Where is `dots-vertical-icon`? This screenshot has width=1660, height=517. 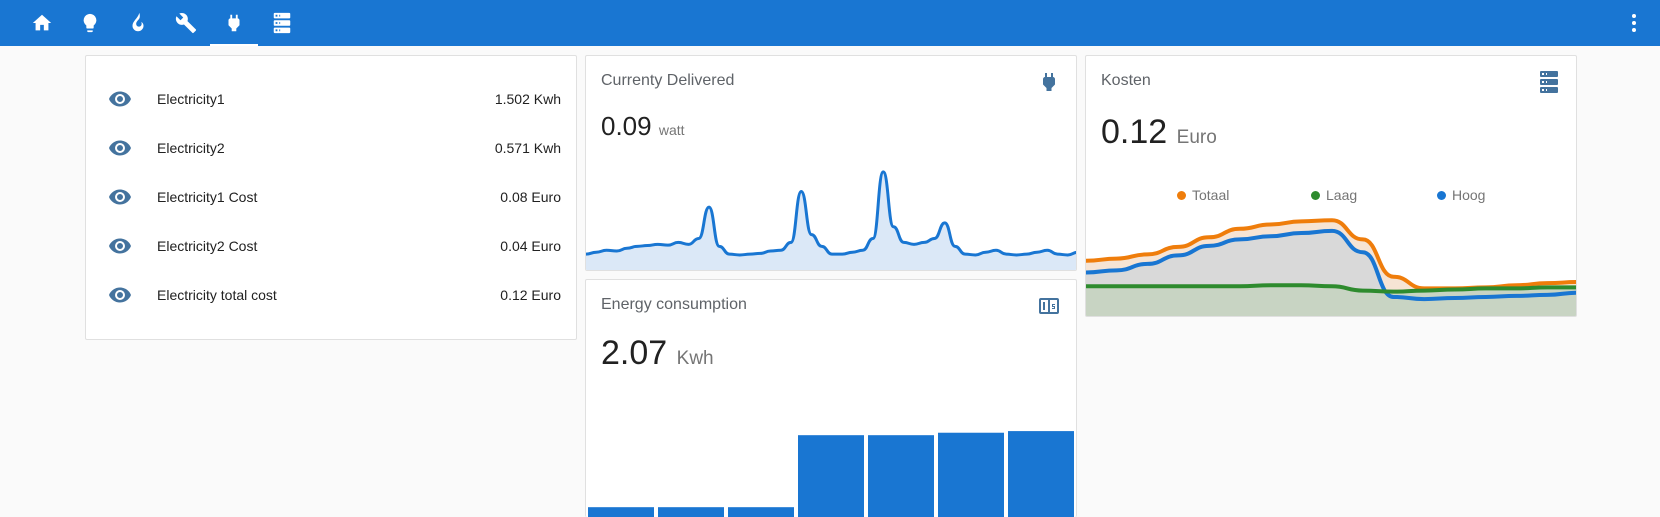 dots-vertical-icon is located at coordinates (1634, 23).